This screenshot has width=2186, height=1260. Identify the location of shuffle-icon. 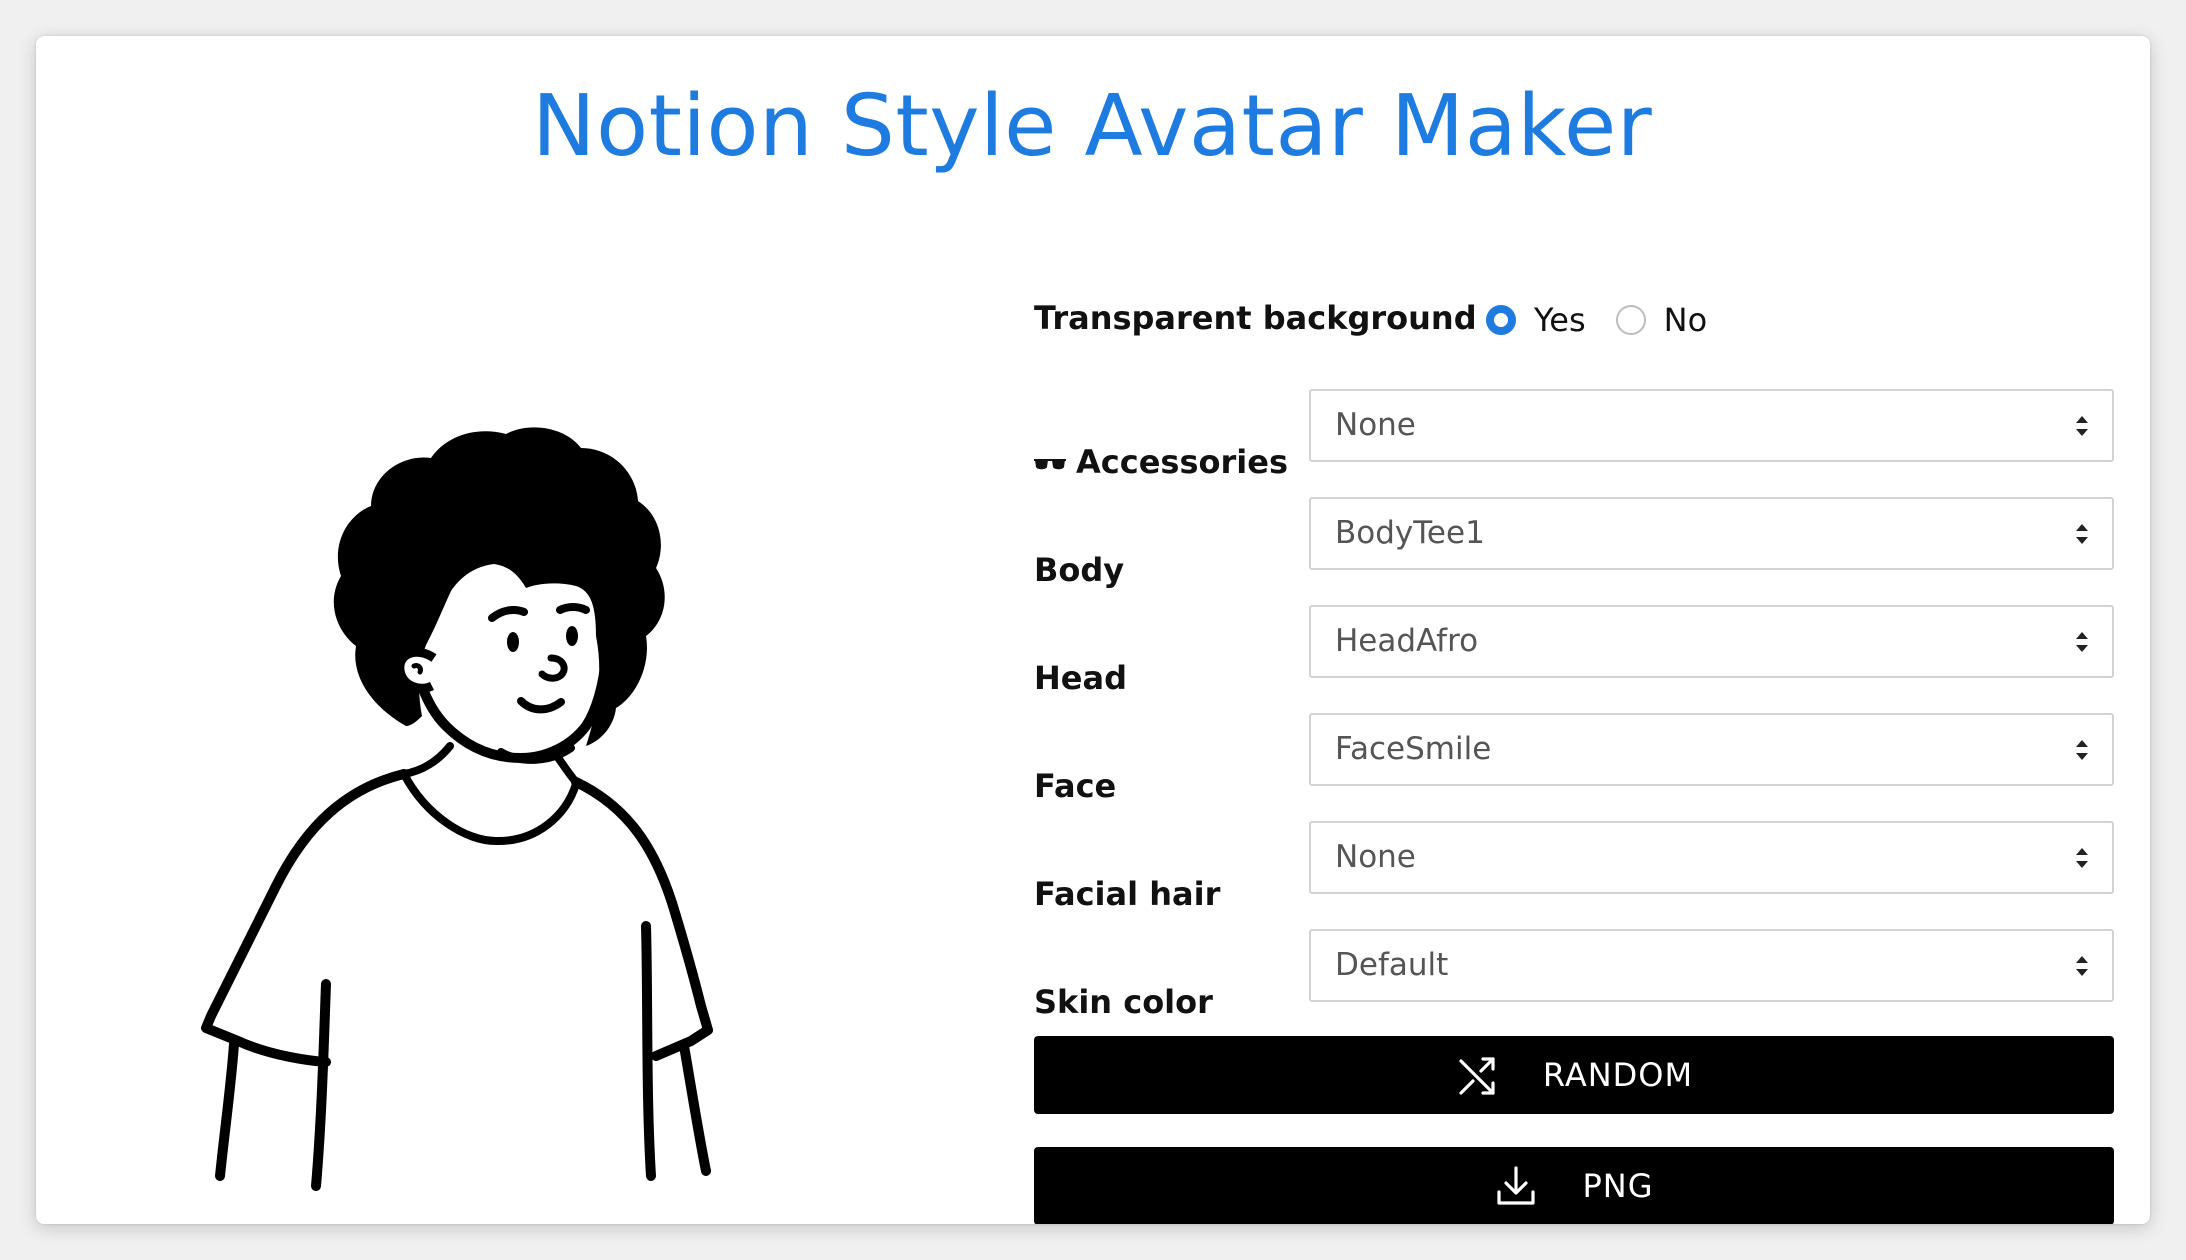
(1477, 1076).